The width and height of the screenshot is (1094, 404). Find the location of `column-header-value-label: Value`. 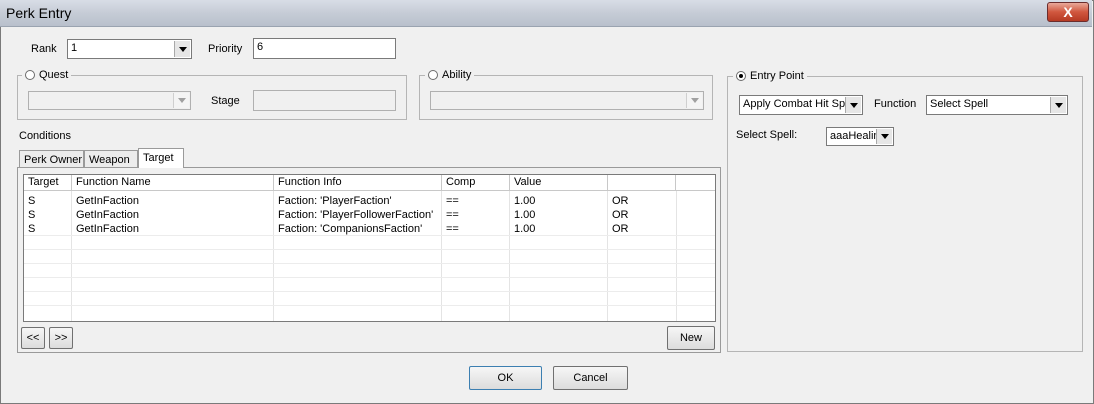

column-header-value-label: Value is located at coordinates (528, 182).